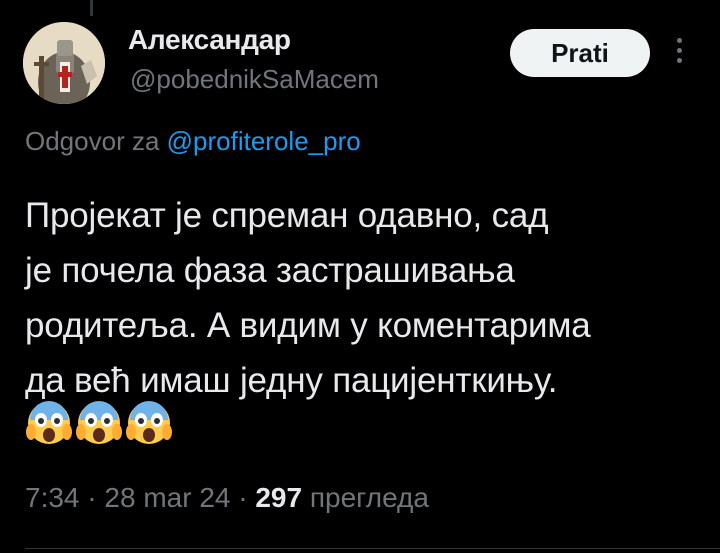 This screenshot has width=720, height=553. What do you see at coordinates (278, 497) in the screenshot?
I see `views-count: 297` at bounding box center [278, 497].